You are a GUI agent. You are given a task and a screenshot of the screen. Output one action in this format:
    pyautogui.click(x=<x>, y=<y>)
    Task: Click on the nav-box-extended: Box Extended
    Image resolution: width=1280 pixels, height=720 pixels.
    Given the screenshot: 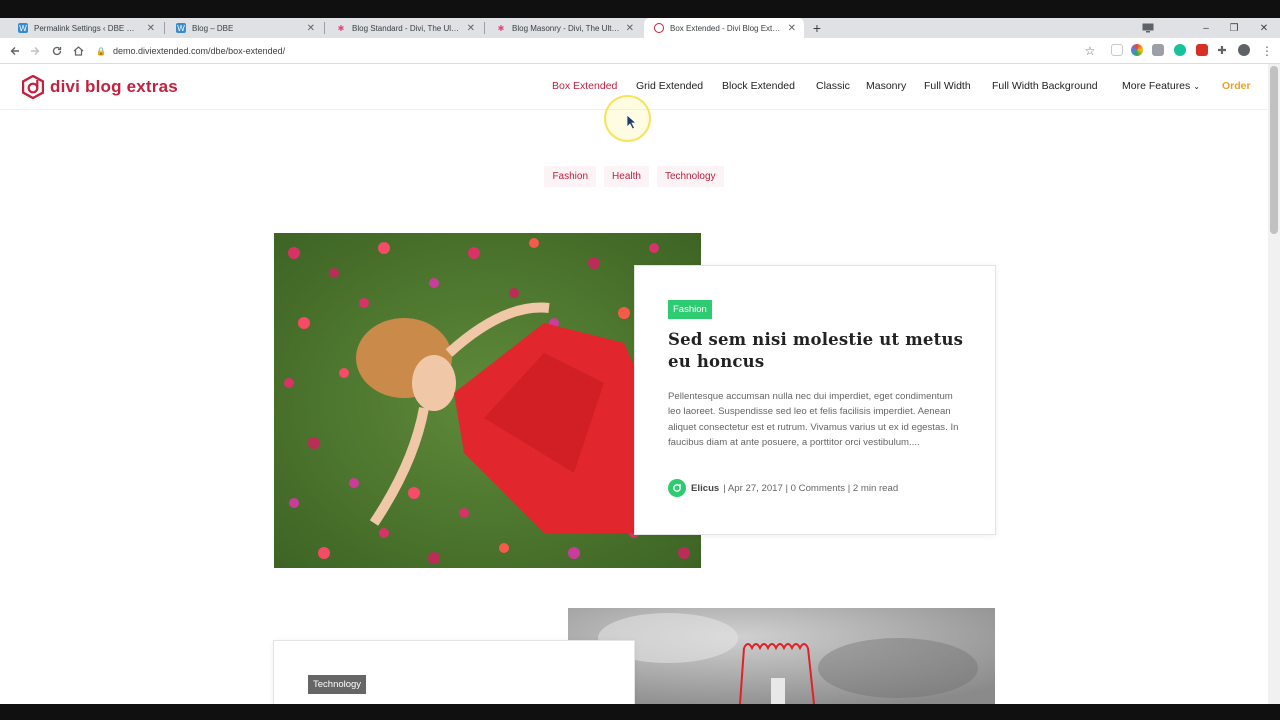 What is the action you would take?
    pyautogui.click(x=584, y=86)
    